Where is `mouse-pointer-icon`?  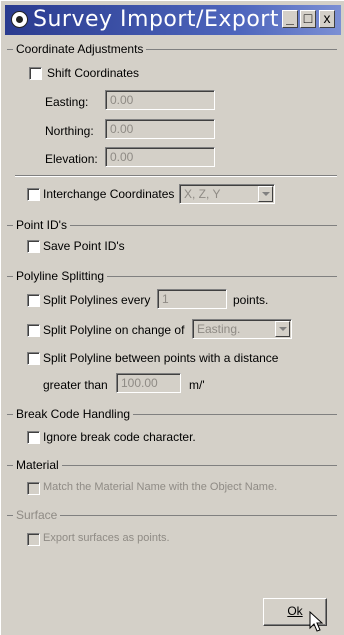 mouse-pointer-icon is located at coordinates (316, 621).